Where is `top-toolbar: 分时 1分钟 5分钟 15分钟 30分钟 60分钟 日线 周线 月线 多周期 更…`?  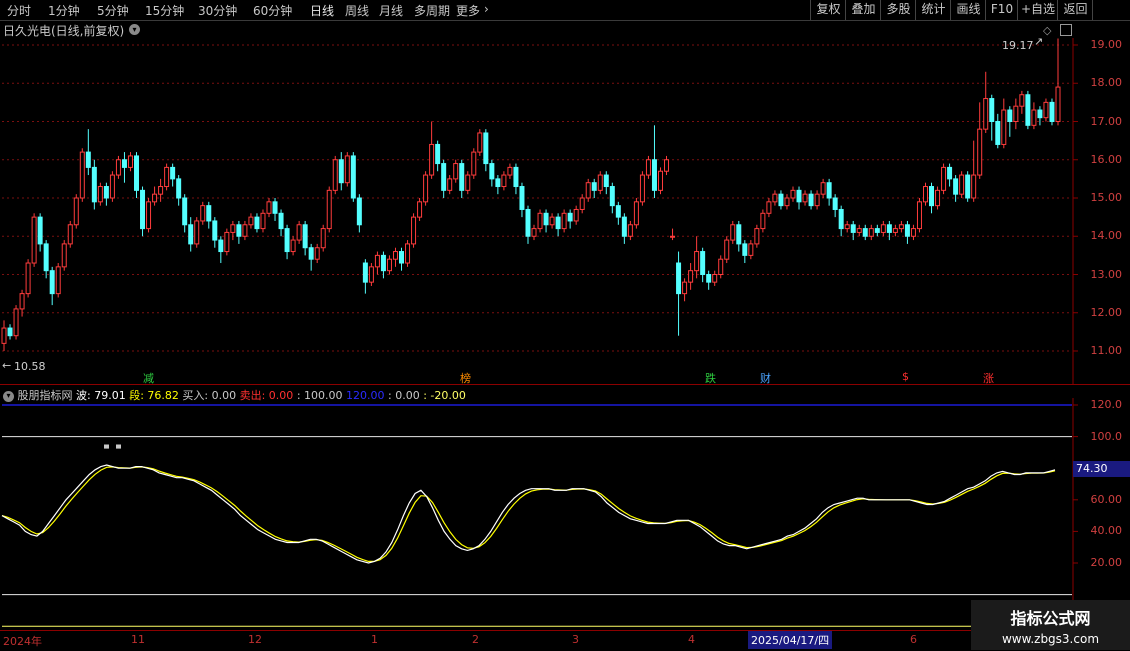 top-toolbar: 分时 1分钟 5分钟 15分钟 30分钟 60分钟 日线 周线 月线 多周期 更… is located at coordinates (565, 10).